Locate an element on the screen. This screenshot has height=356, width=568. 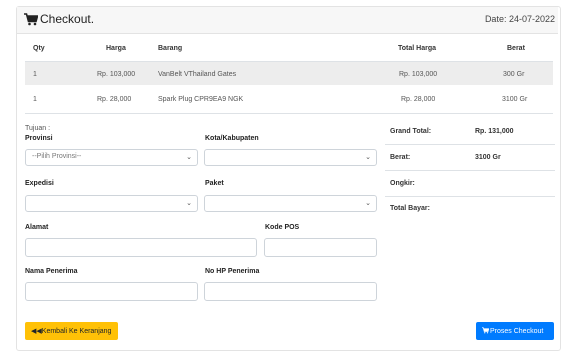
col-harga: Harga is located at coordinates (116, 48).